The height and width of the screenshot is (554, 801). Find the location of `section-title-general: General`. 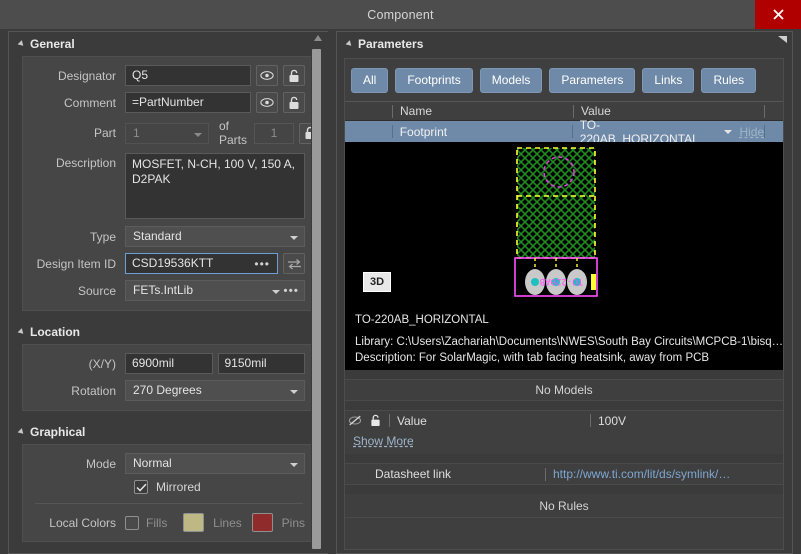

section-title-general: General is located at coordinates (52, 44).